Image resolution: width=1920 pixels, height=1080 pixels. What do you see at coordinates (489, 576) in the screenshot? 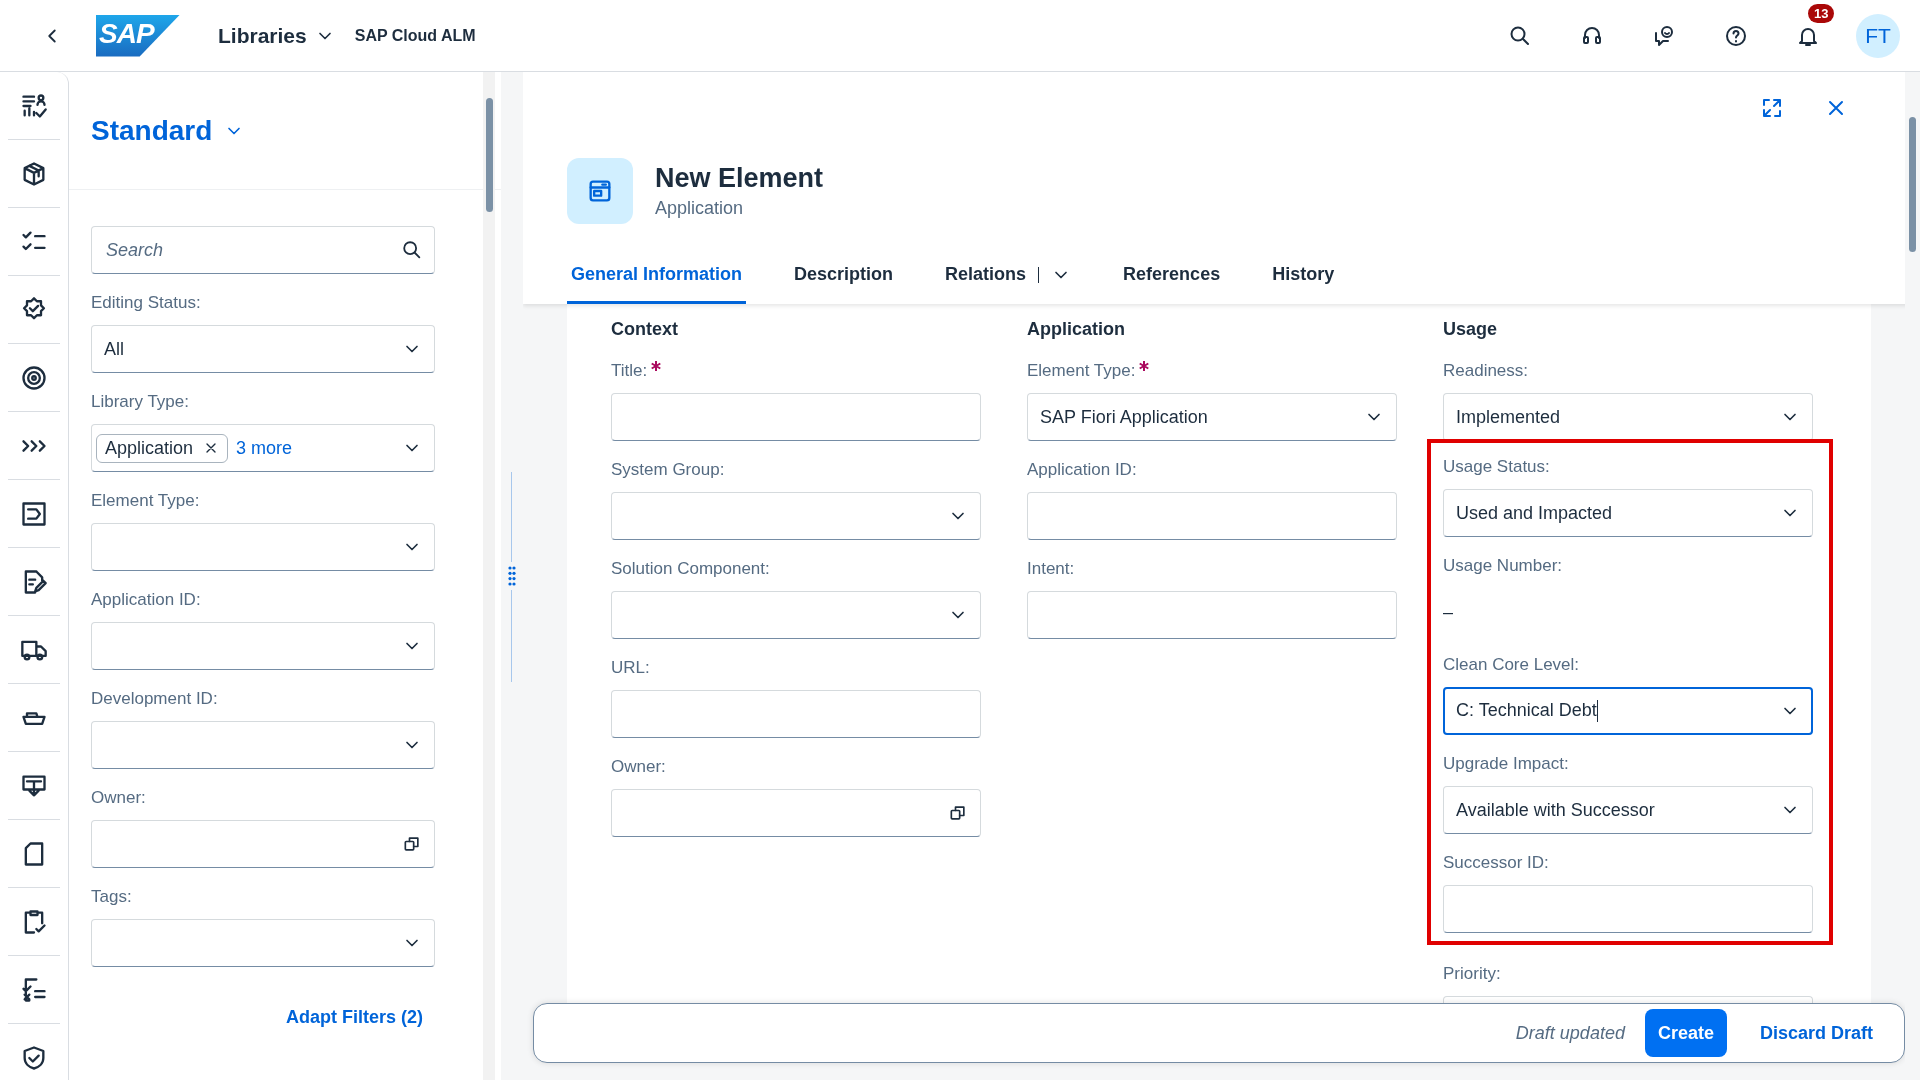
I see `scrollbar` at bounding box center [489, 576].